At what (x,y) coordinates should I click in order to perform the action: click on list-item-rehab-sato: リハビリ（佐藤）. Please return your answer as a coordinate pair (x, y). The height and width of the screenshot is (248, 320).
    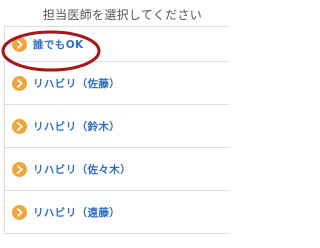
    Looking at the image, I should click on (117, 83).